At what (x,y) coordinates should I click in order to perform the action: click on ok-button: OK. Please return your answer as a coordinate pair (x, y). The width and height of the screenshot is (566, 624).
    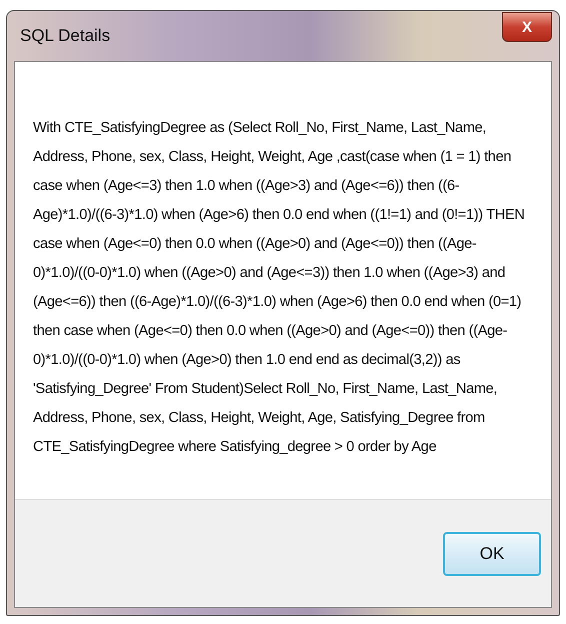
    Looking at the image, I should click on (492, 554).